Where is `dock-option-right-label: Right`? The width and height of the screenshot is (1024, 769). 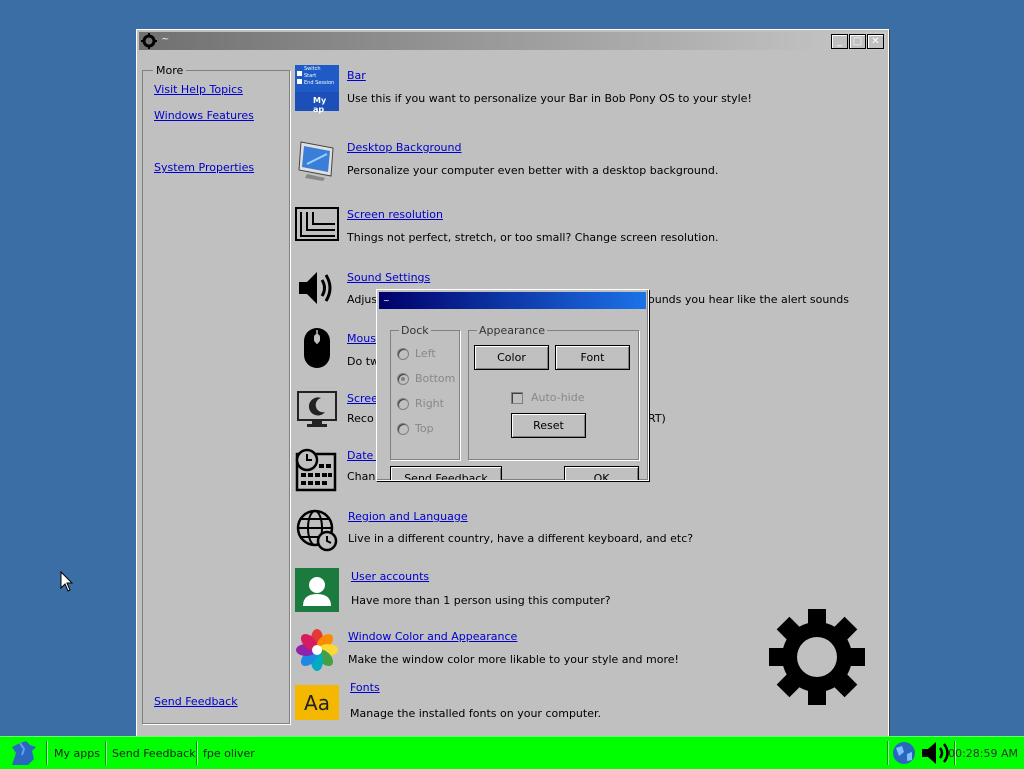 dock-option-right-label: Right is located at coordinates (429, 403).